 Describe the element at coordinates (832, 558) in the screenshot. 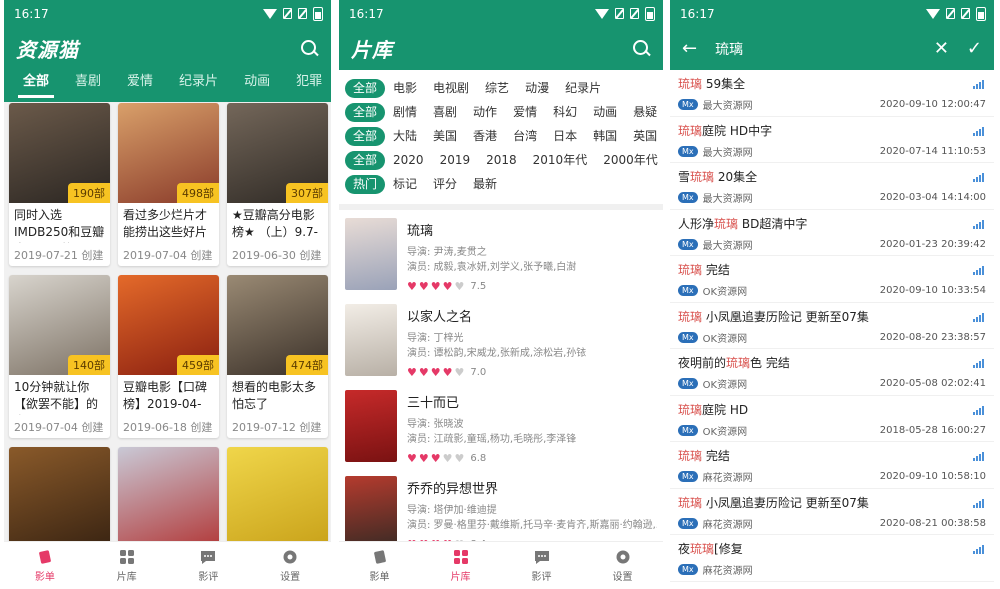

I see `result-item: 夜琉璃[修复 Mx 麻花资源网` at that location.